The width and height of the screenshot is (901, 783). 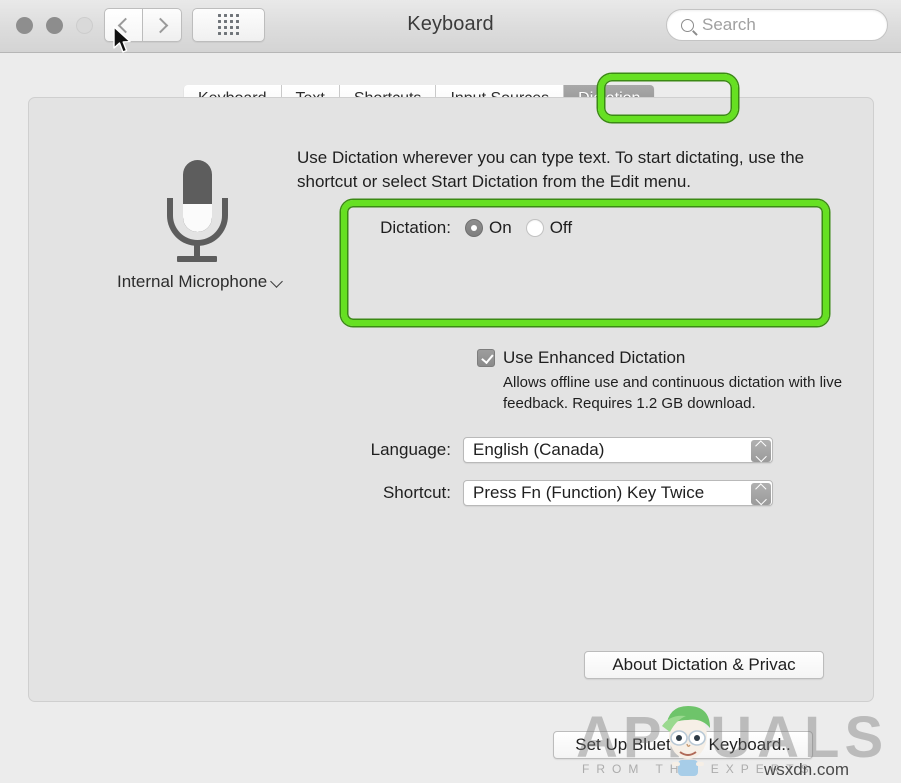 What do you see at coordinates (500, 227) in the screenshot?
I see `radio-on-label: On` at bounding box center [500, 227].